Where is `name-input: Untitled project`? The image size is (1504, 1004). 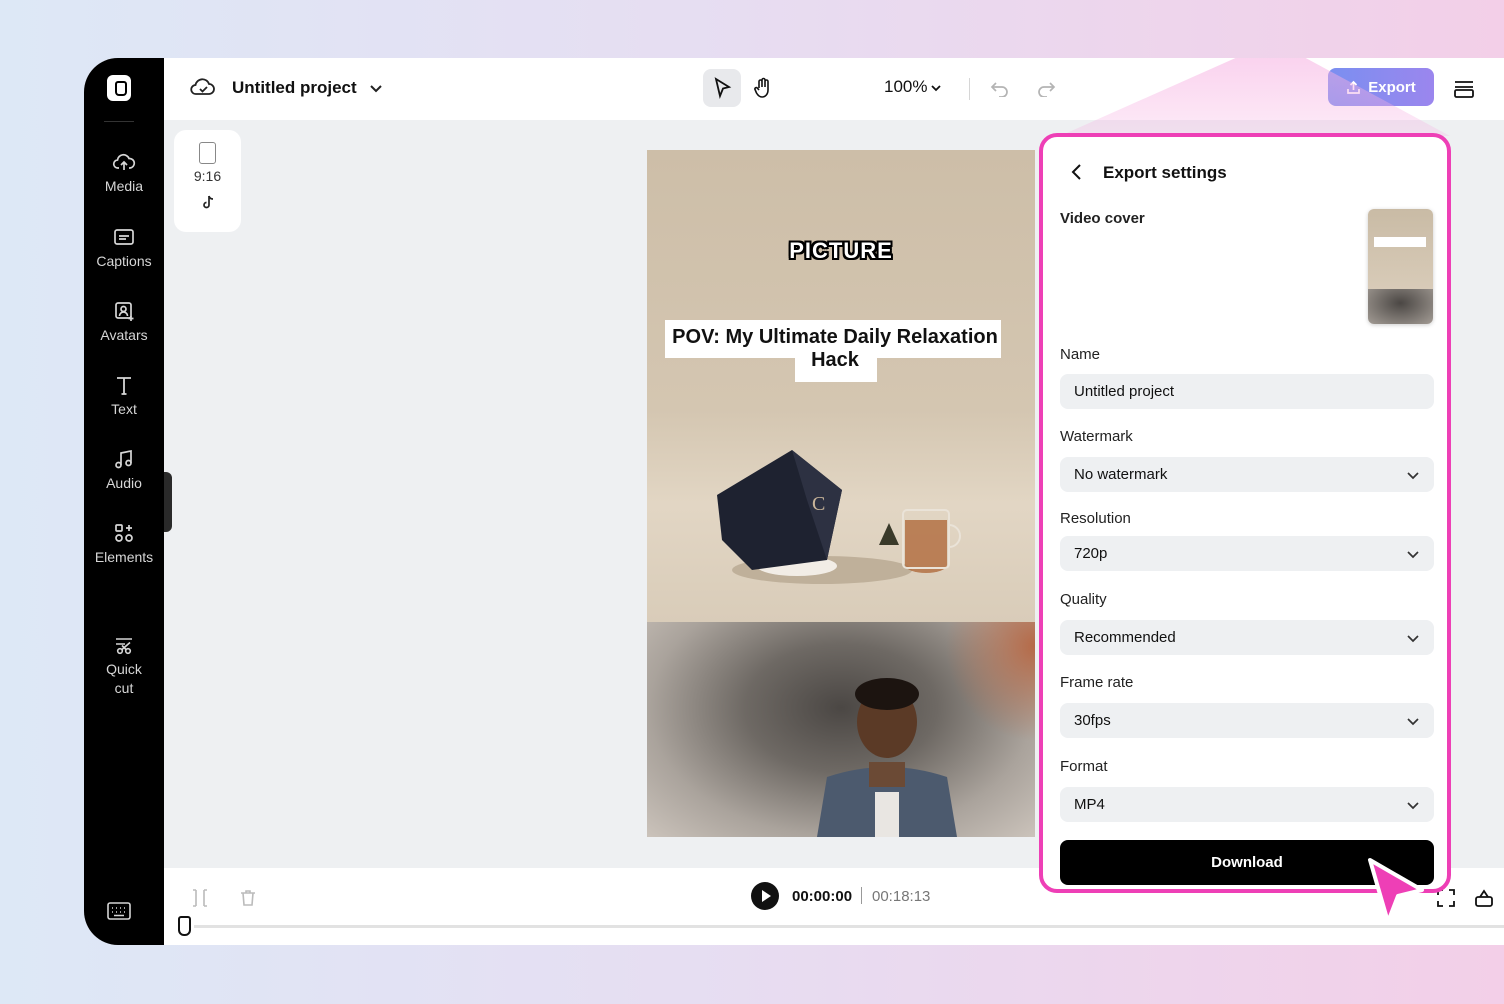
name-input: Untitled project is located at coordinates (1247, 391).